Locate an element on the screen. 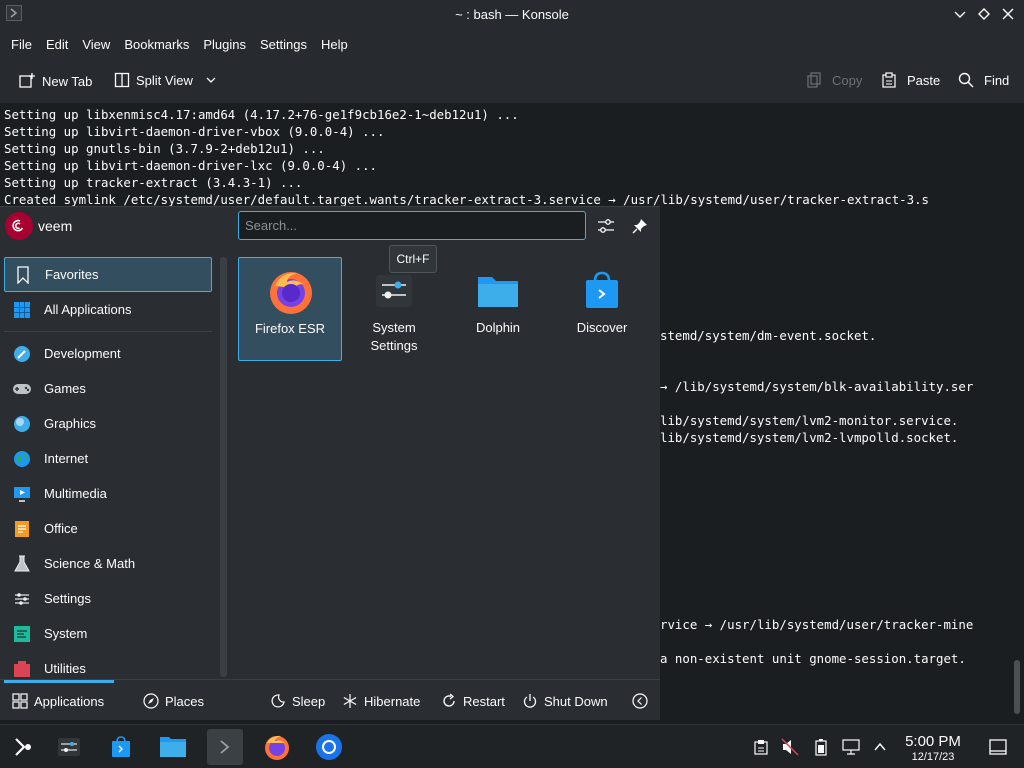  app-firefox-esr: Firefox ESR is located at coordinates (290, 309).